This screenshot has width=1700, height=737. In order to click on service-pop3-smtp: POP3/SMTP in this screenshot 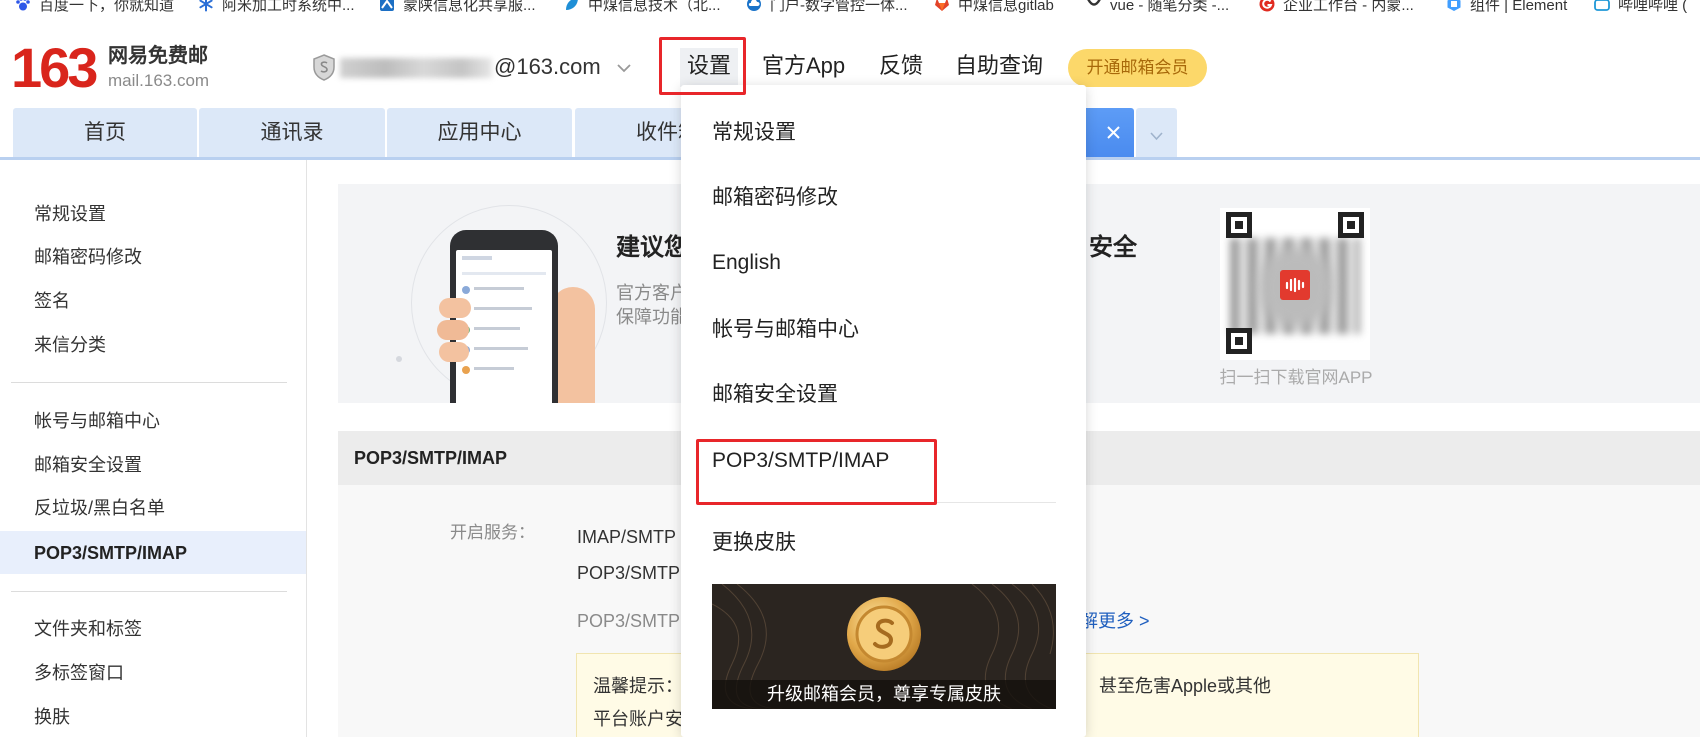, I will do `click(629, 573)`.